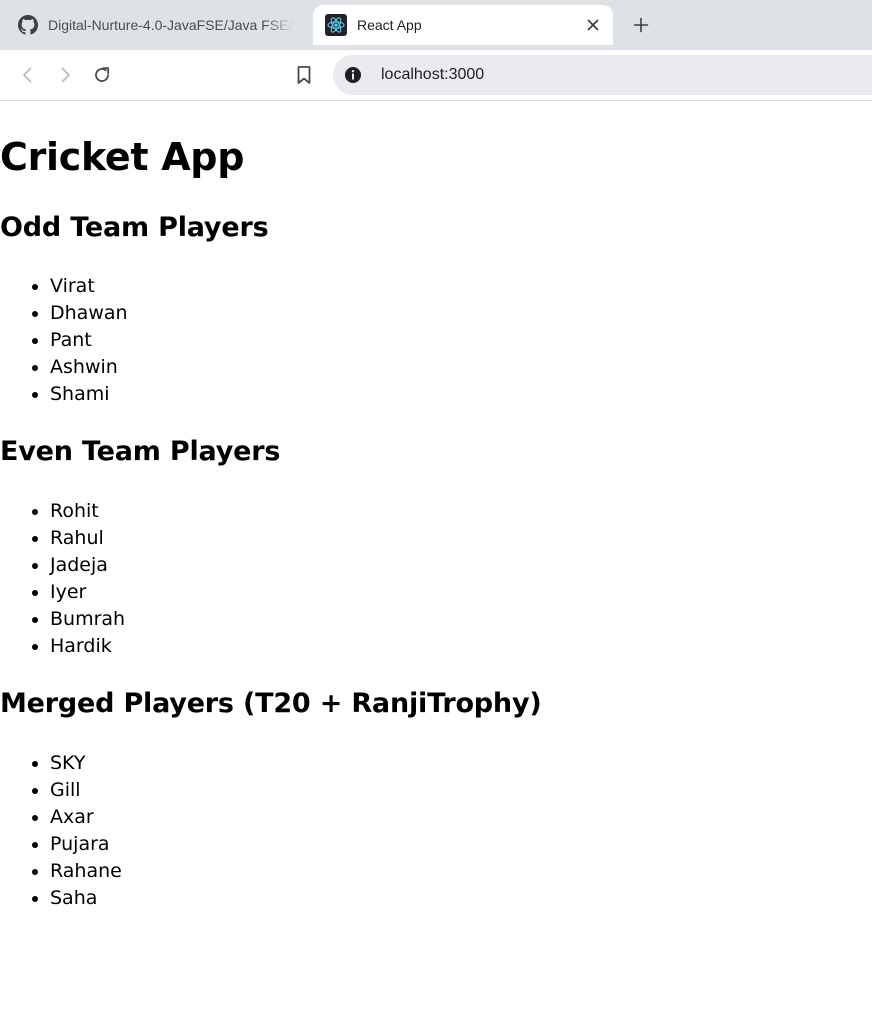 This screenshot has height=1010, width=872. I want to click on forward-button, so click(65, 75).